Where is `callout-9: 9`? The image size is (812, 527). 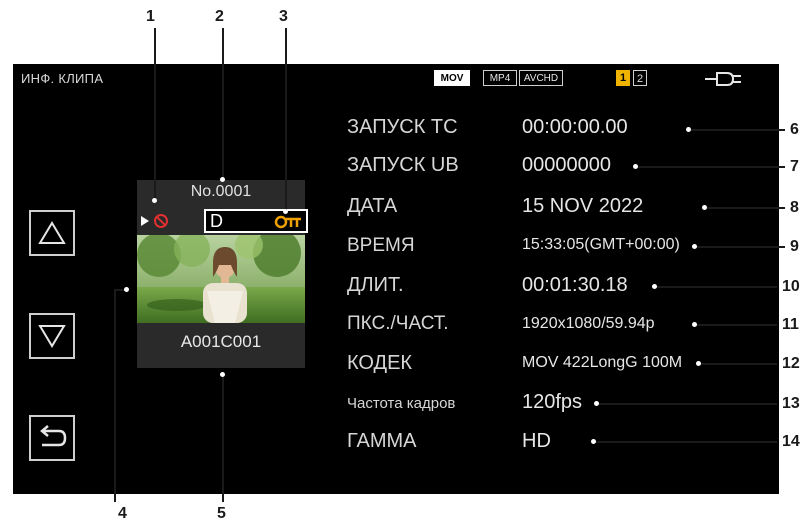
callout-9: 9 is located at coordinates (794, 246).